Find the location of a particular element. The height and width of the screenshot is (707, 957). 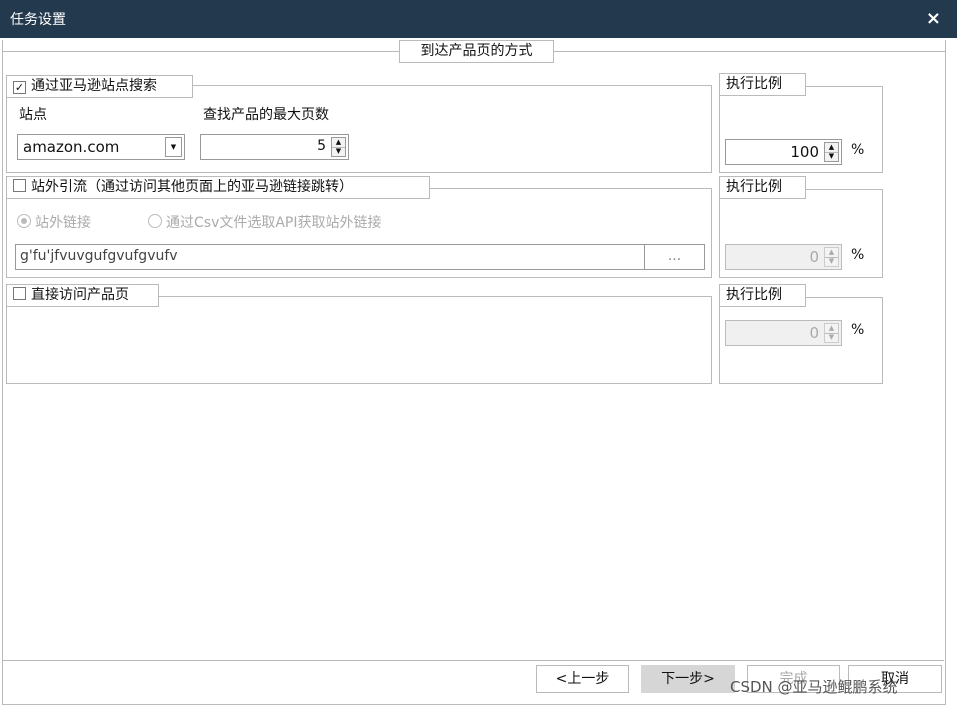

ratio-external-legend: 执行比例 is located at coordinates (762, 187).